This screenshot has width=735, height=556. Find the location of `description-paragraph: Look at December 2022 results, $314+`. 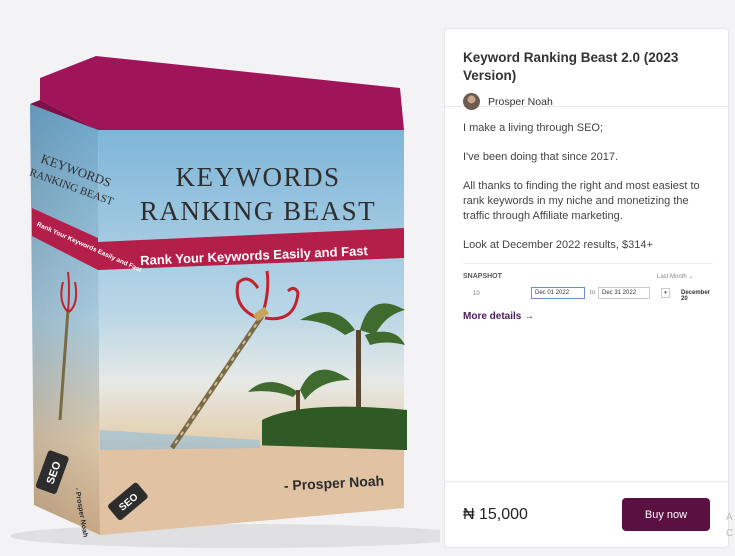

description-paragraph: Look at December 2022 results, $314+ is located at coordinates (558, 245).